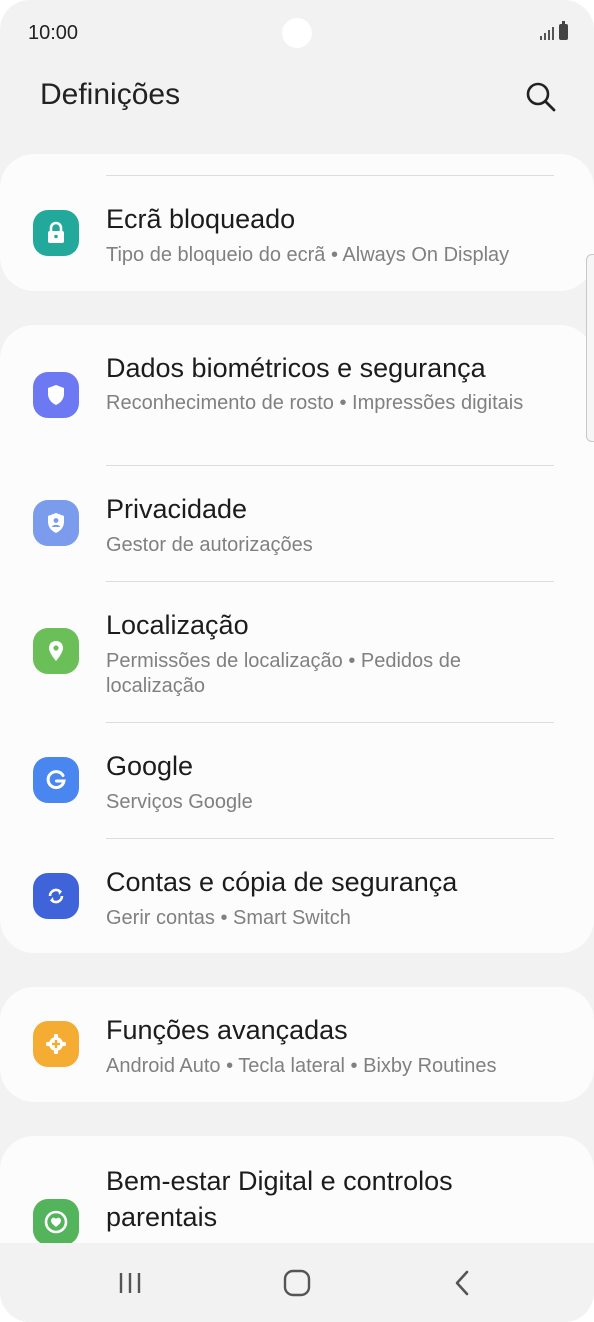 The width and height of the screenshot is (594, 1322). I want to click on settings-item-privacy: Privacidade Gestor de autorizações, so click(297, 523).